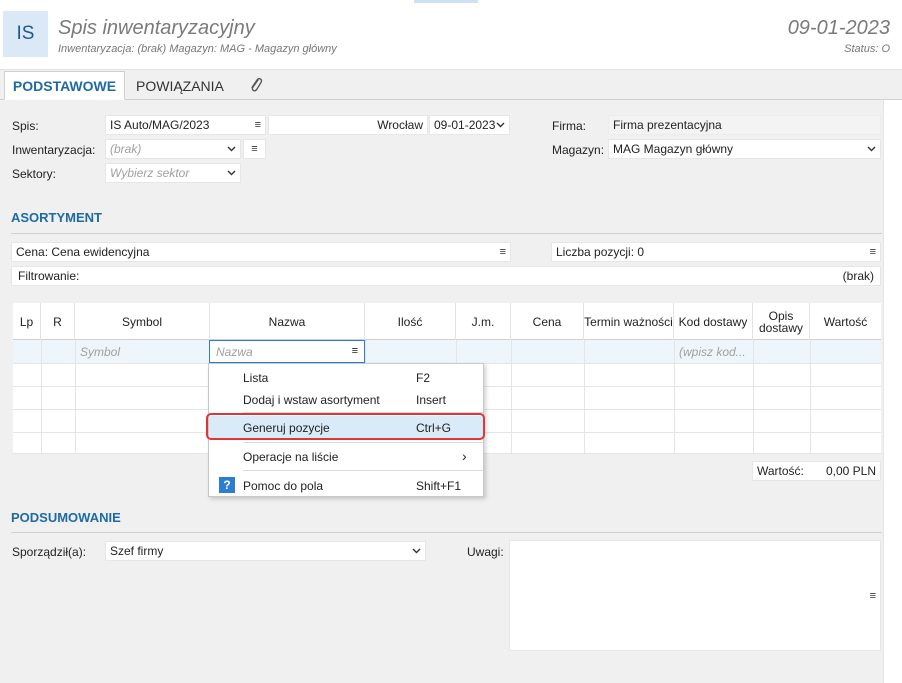  Describe the element at coordinates (673, 149) in the screenshot. I see `magazyn-value: MAG Magazyn główny` at that location.